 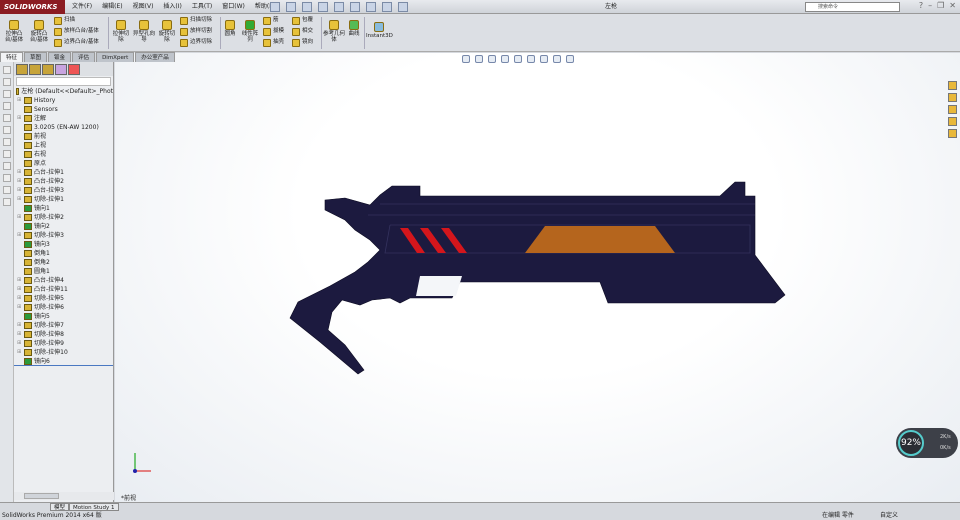 I want to click on open-icon, so click(x=291, y=7).